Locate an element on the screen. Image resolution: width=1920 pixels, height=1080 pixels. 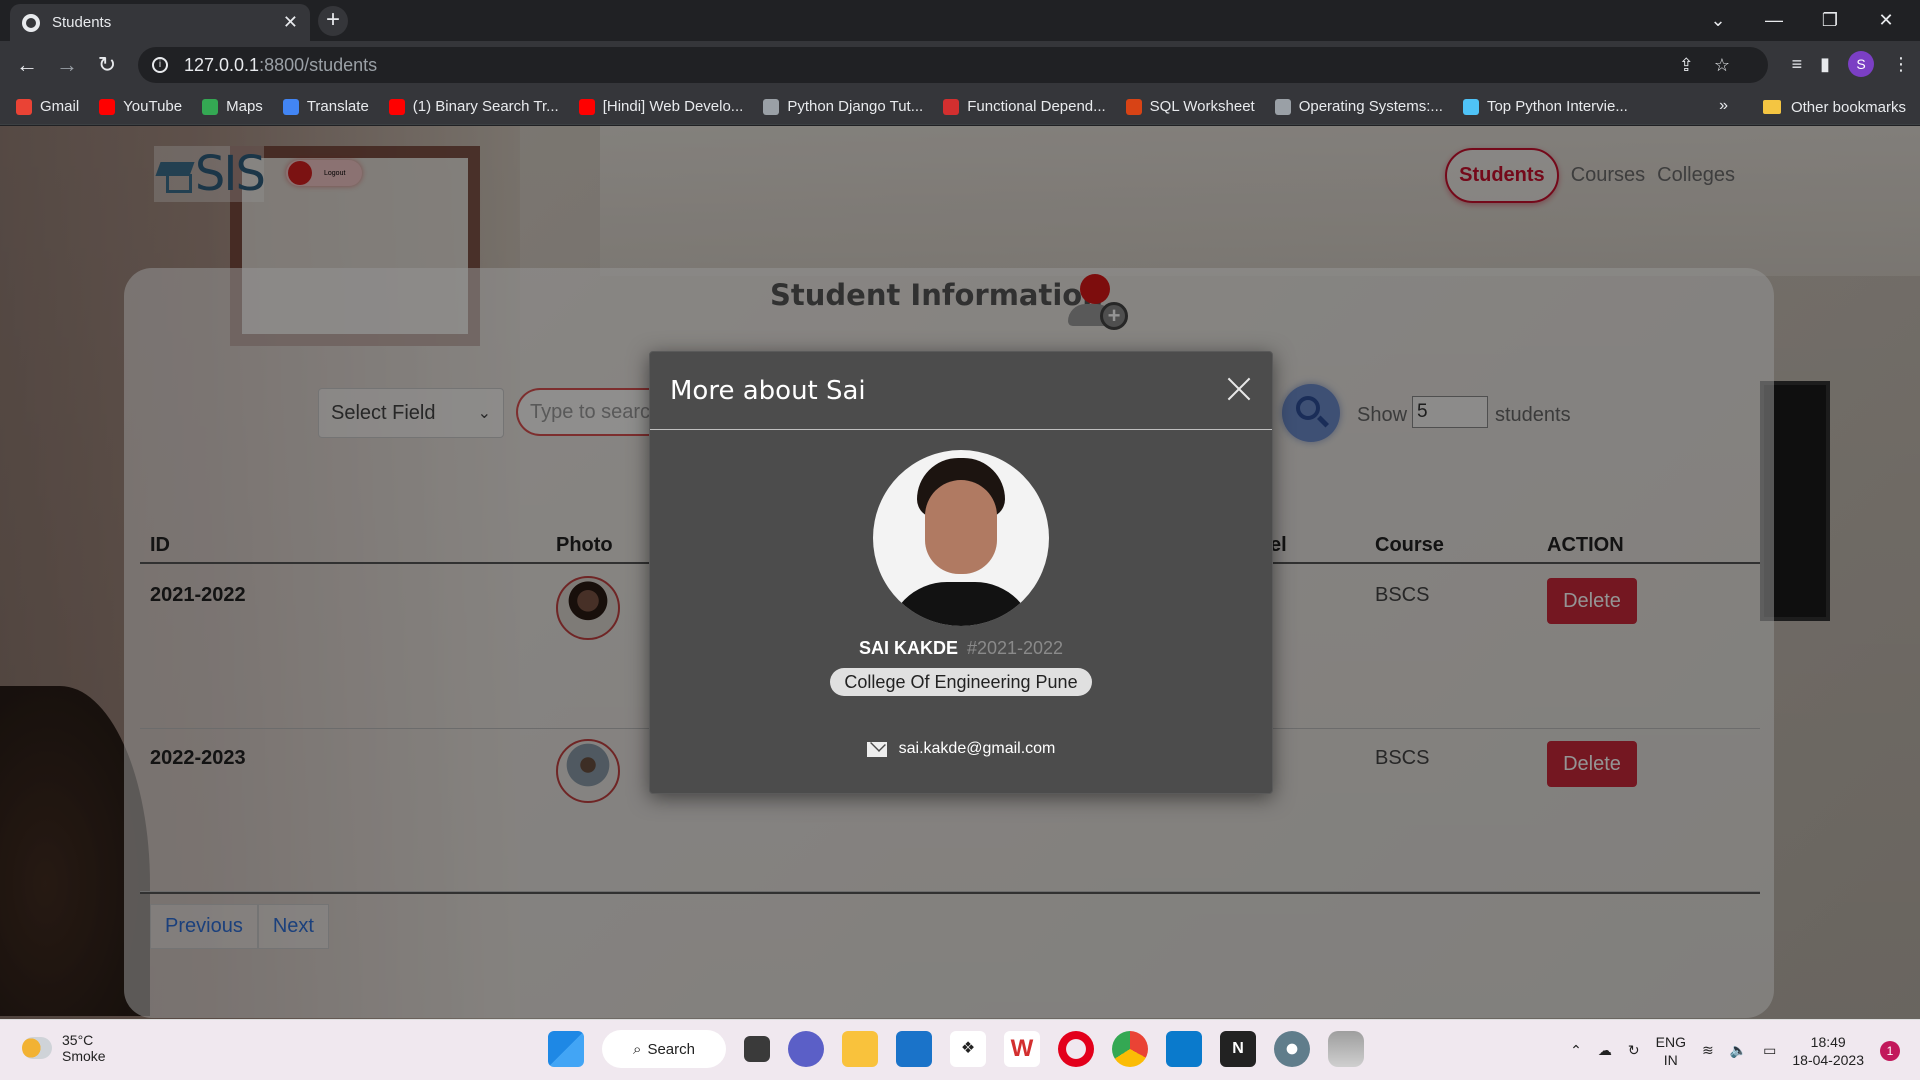
menu-icon: ⋮ is located at coordinates (1901, 64).